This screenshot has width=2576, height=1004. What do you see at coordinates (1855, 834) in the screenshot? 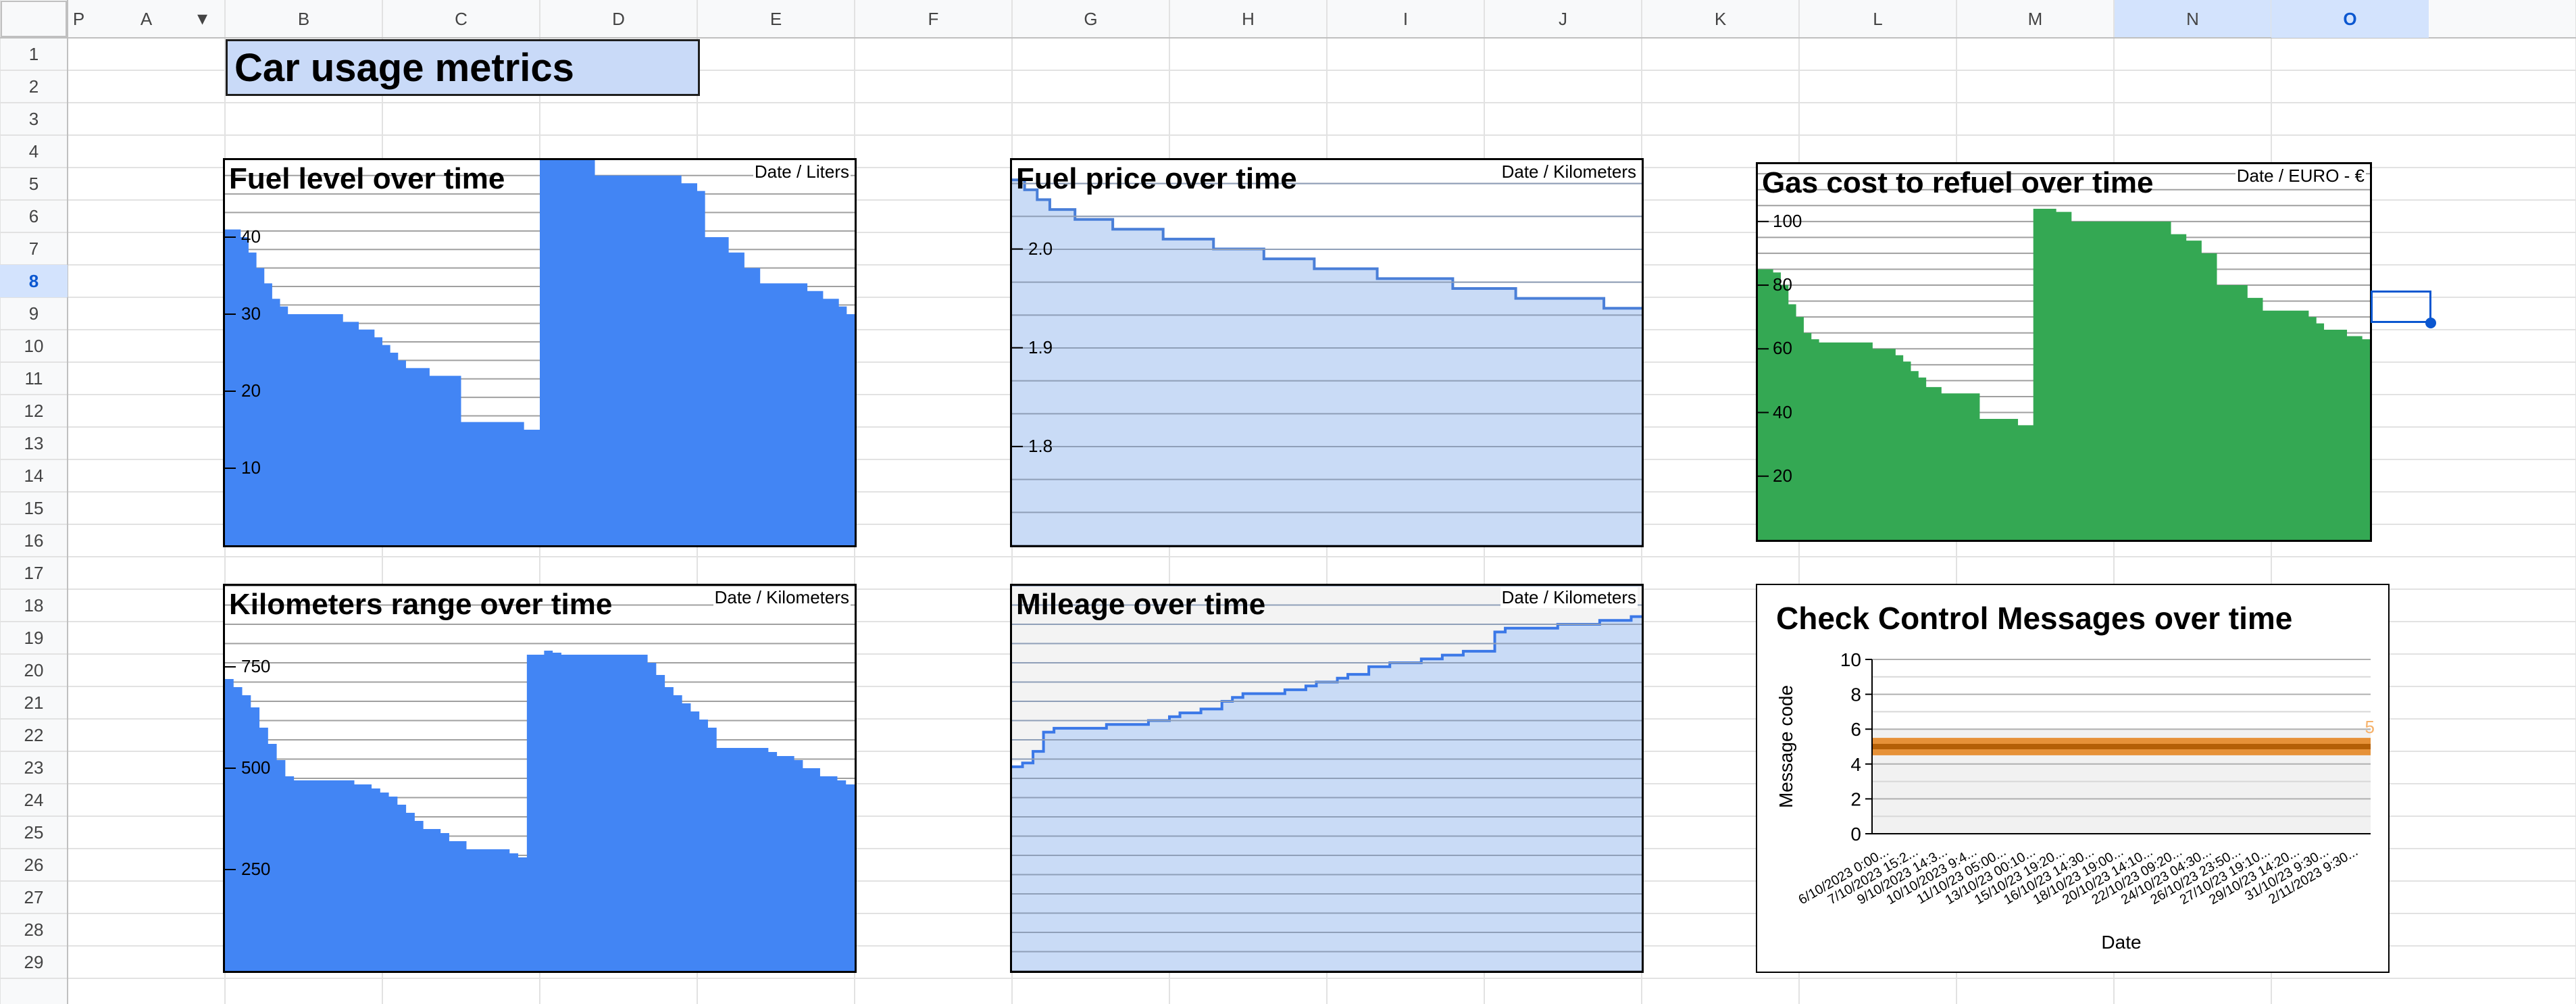
I see `chart-y-tick-label: 0` at bounding box center [1855, 834].